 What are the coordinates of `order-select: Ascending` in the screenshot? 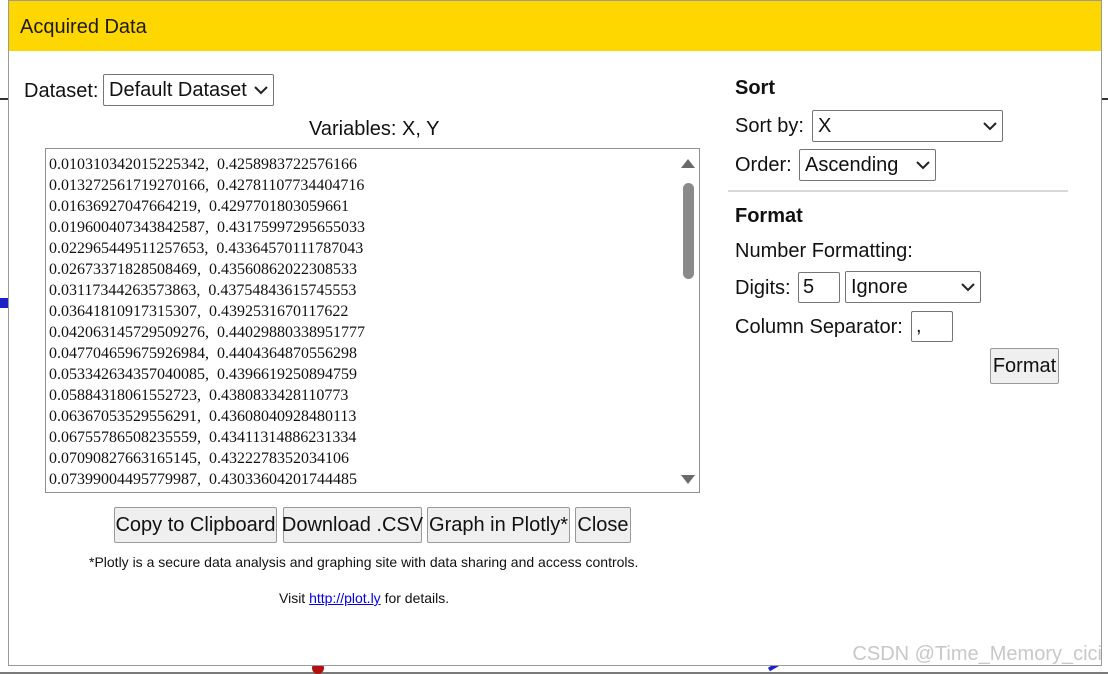 It's located at (867, 165).